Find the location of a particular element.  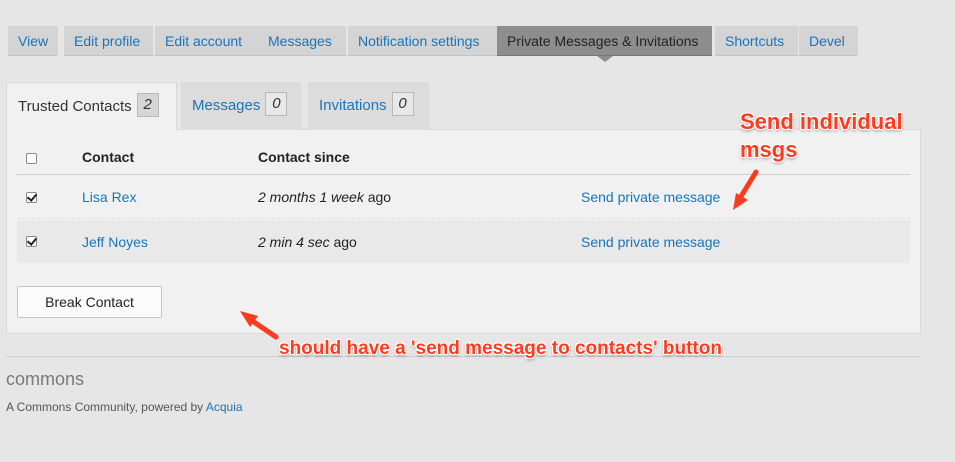

arrow-send-contacts-button is located at coordinates (259, 325).